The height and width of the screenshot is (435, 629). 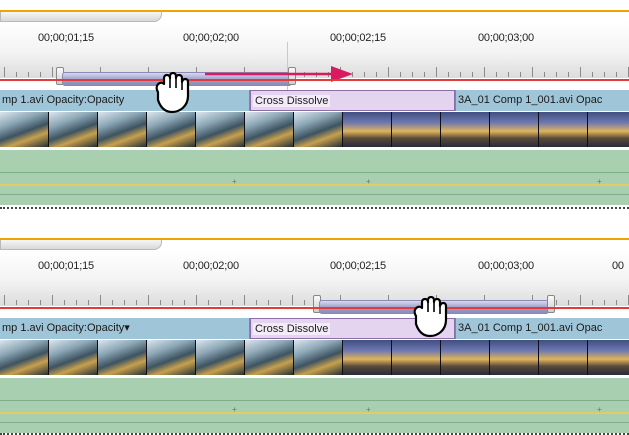 What do you see at coordinates (551, 304) in the screenshot?
I see `work-area-end-handle` at bounding box center [551, 304].